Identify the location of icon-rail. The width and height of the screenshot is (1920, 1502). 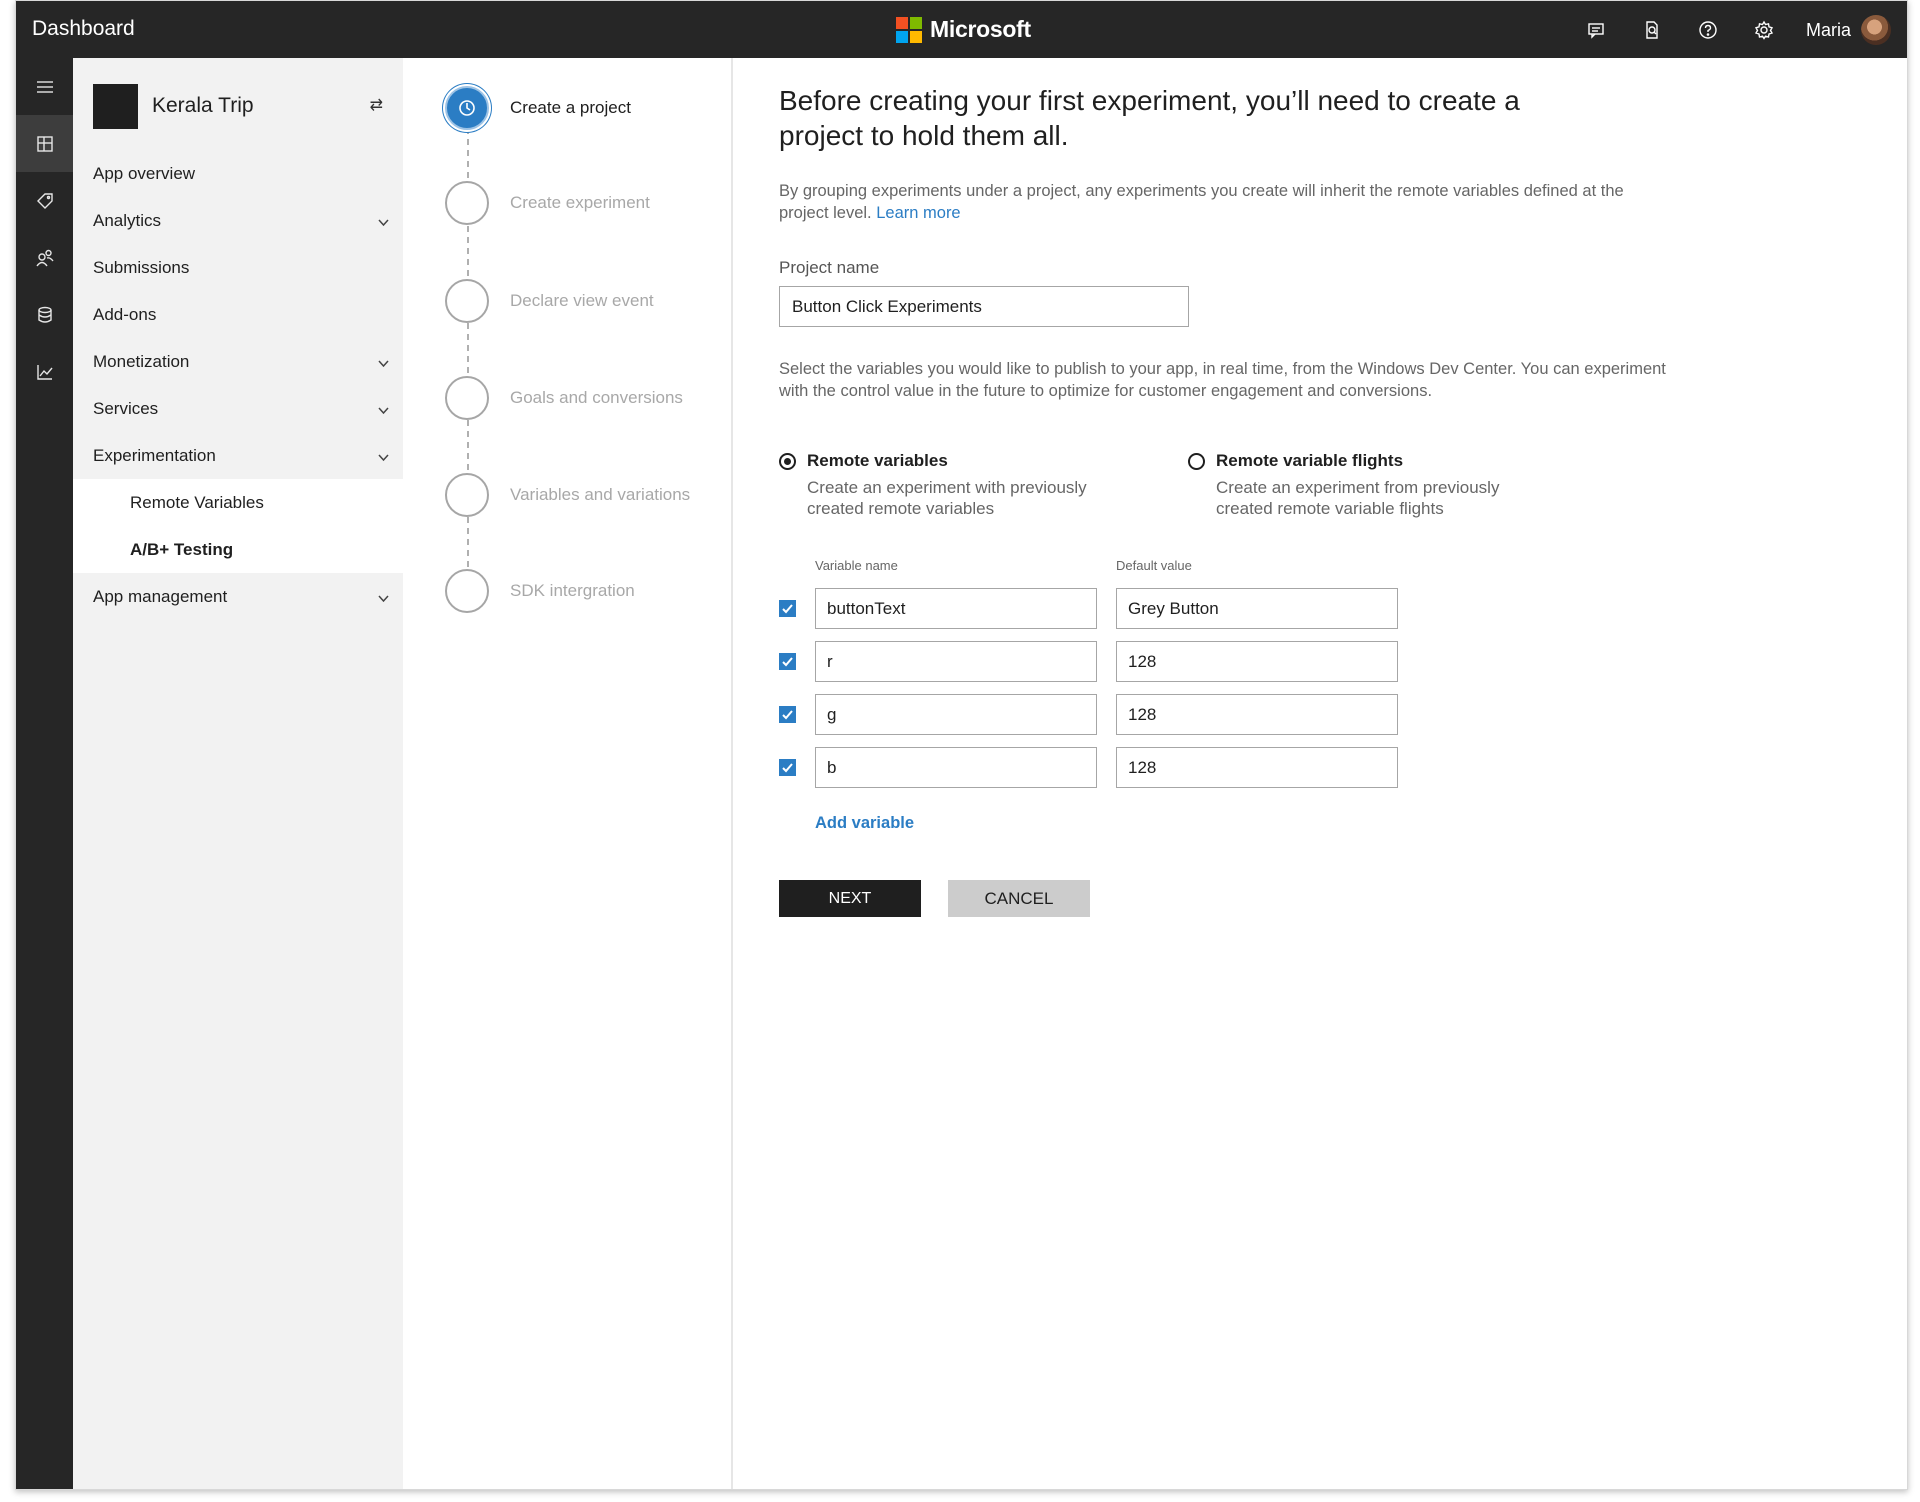
(44, 773).